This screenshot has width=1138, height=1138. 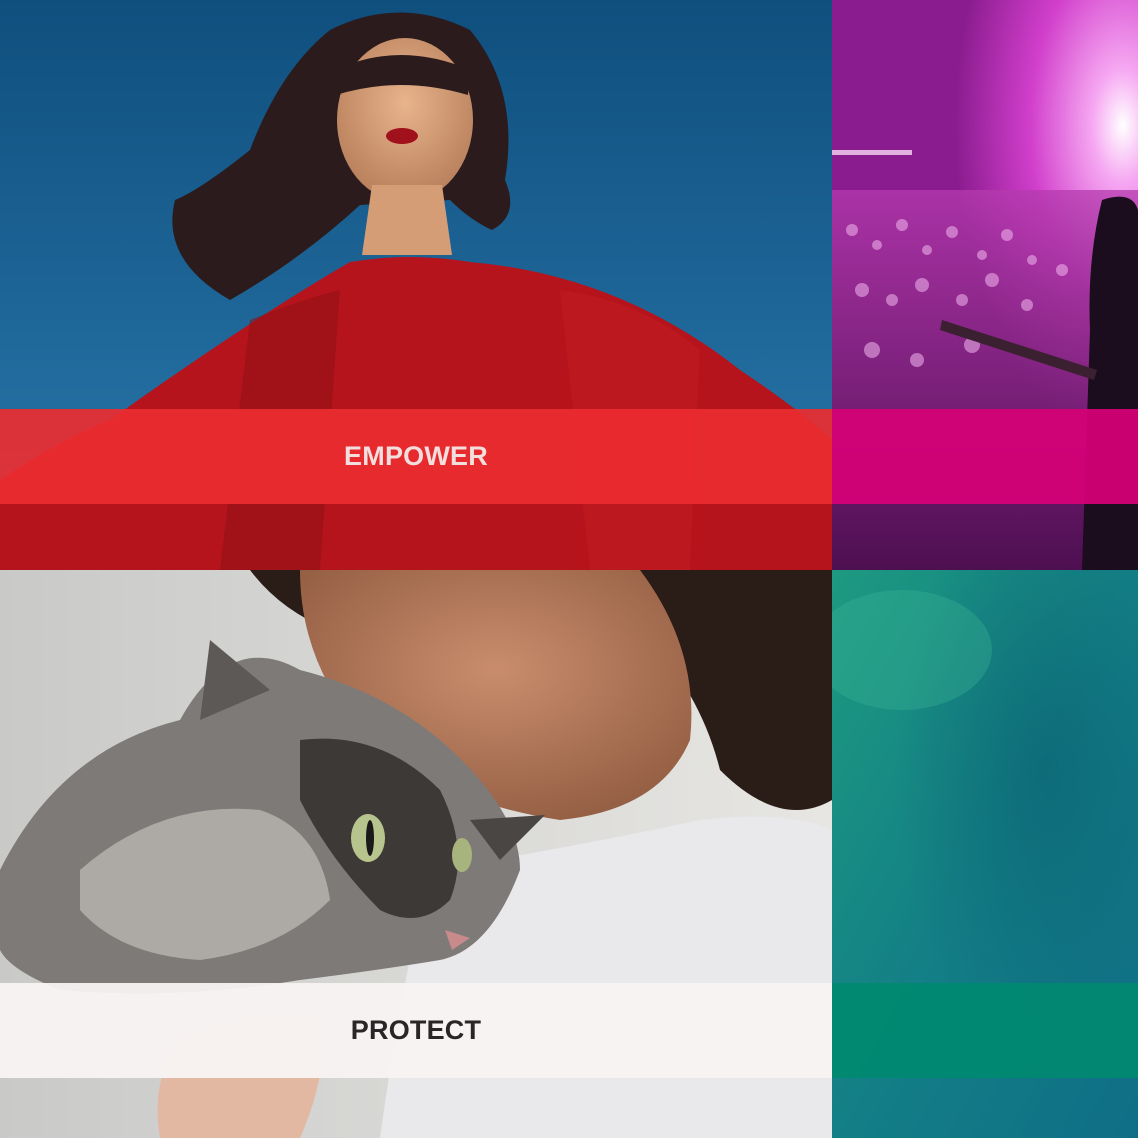 What do you see at coordinates (985, 456) in the screenshot?
I see `concert-band` at bounding box center [985, 456].